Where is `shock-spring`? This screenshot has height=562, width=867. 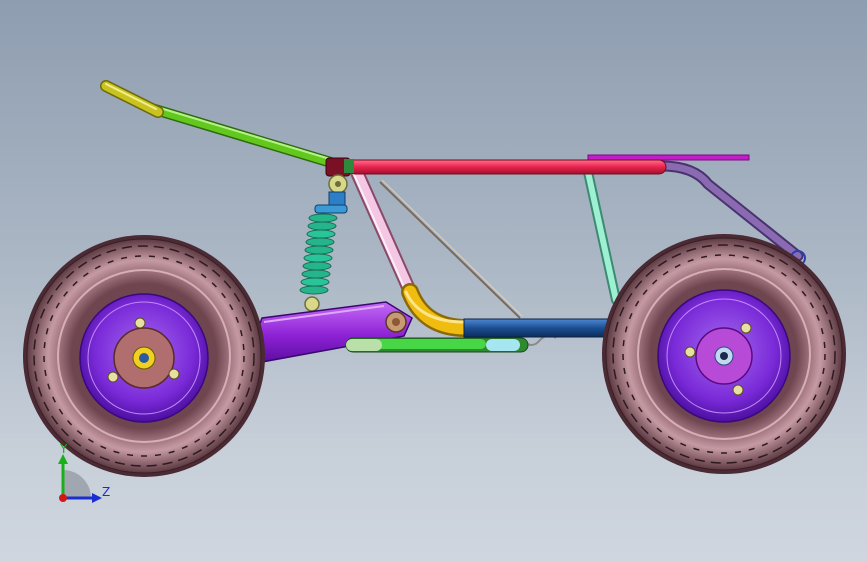
shock-spring is located at coordinates (318, 254).